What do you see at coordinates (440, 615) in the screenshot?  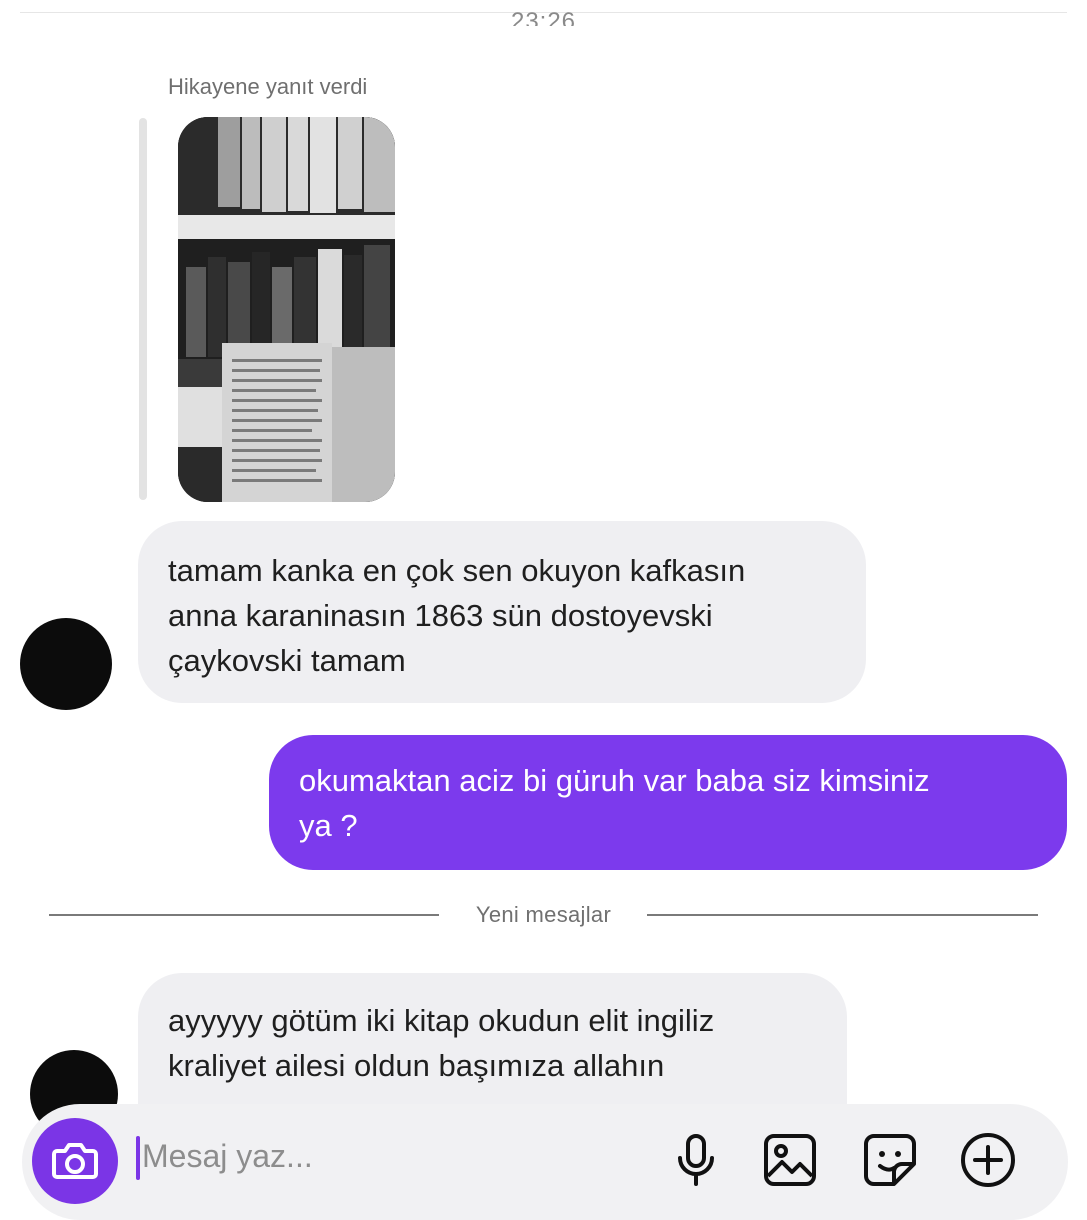 I see `message-line: anna karaninasın 1863 sün dostoyevski` at bounding box center [440, 615].